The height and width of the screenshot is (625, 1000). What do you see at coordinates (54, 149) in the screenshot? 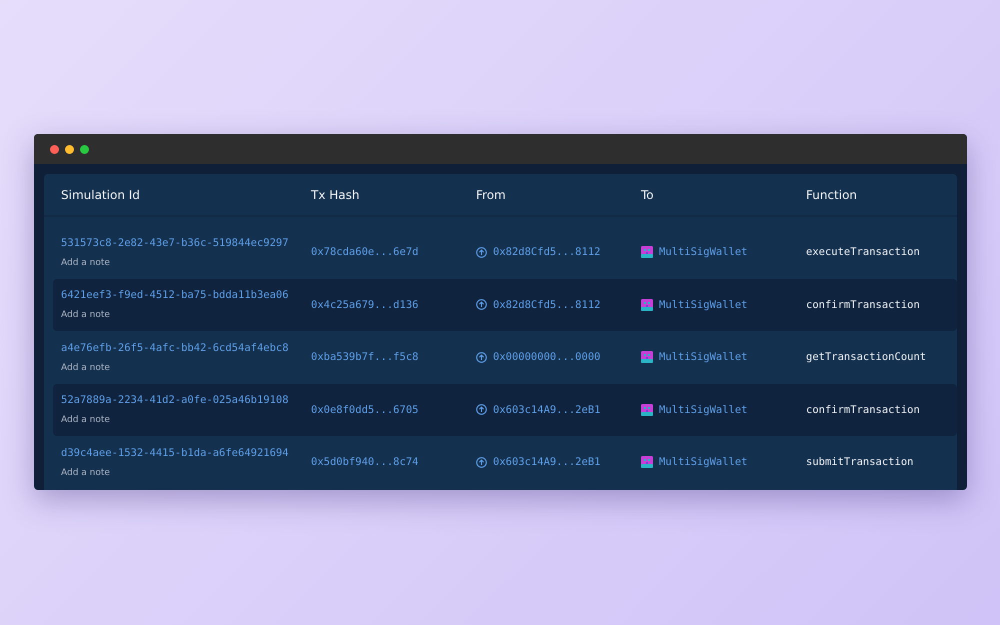
I see `close-icon` at bounding box center [54, 149].